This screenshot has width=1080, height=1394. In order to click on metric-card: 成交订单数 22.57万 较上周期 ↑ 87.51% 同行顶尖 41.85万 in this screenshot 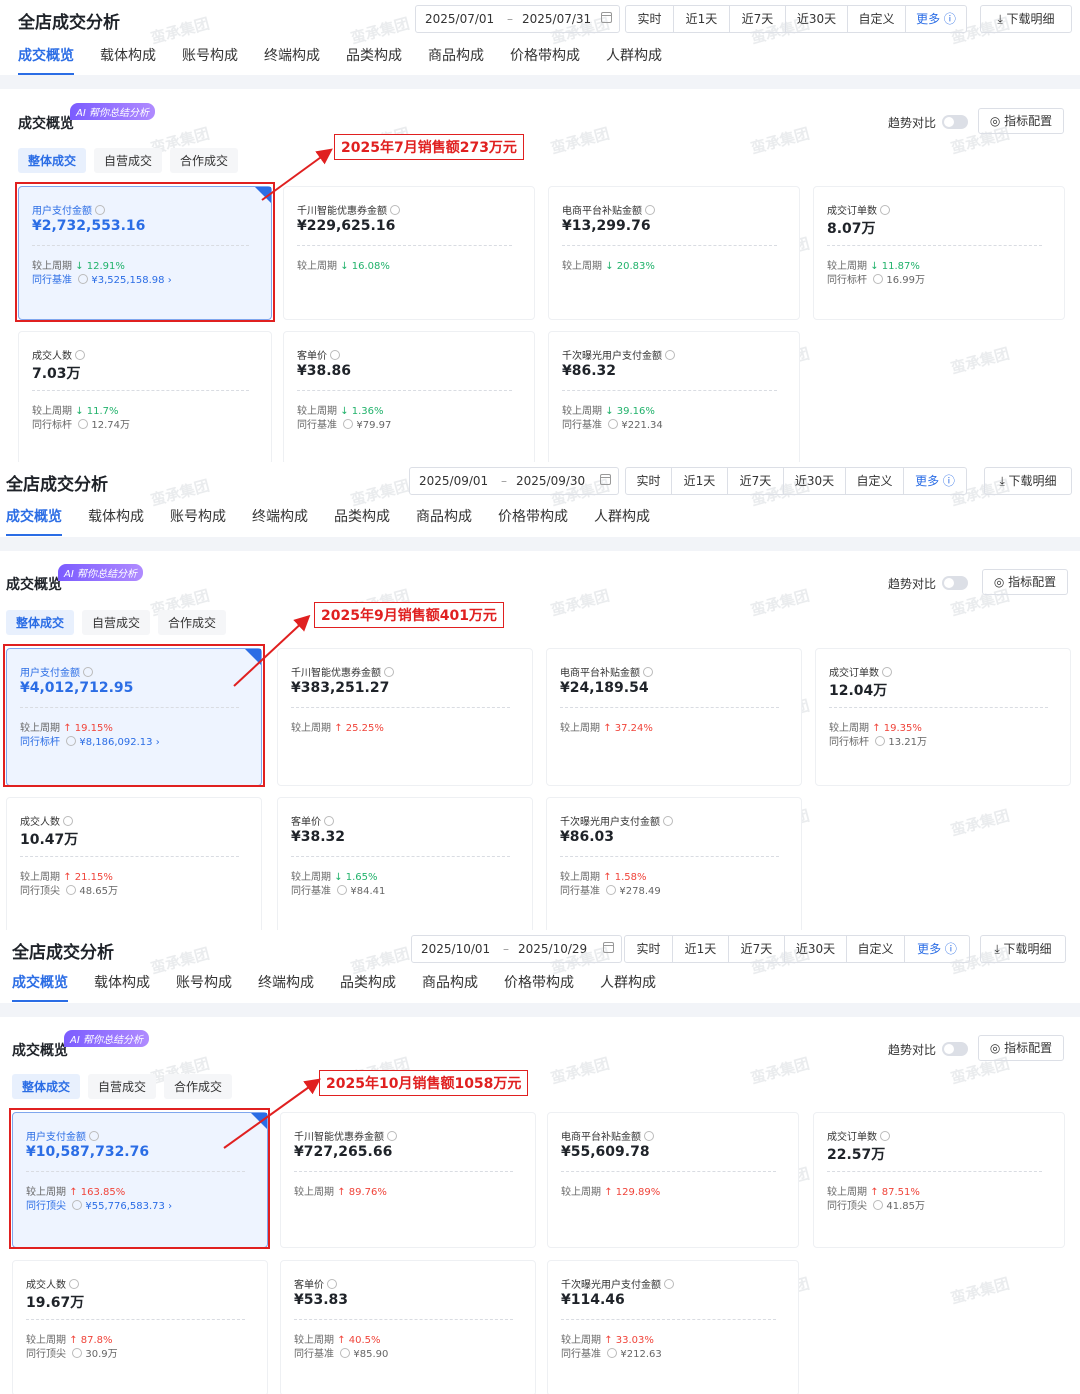, I will do `click(939, 1180)`.